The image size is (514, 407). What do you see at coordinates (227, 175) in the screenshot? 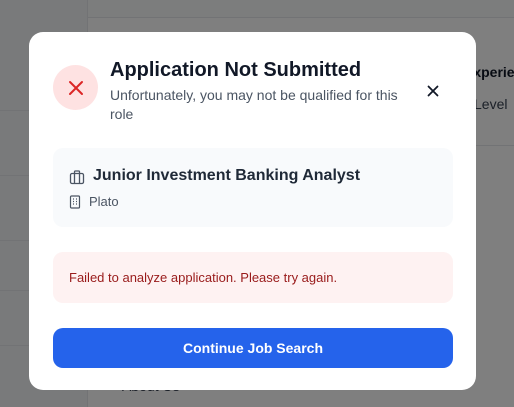
I see `job-title: Junior Investment Banking Analyst` at bounding box center [227, 175].